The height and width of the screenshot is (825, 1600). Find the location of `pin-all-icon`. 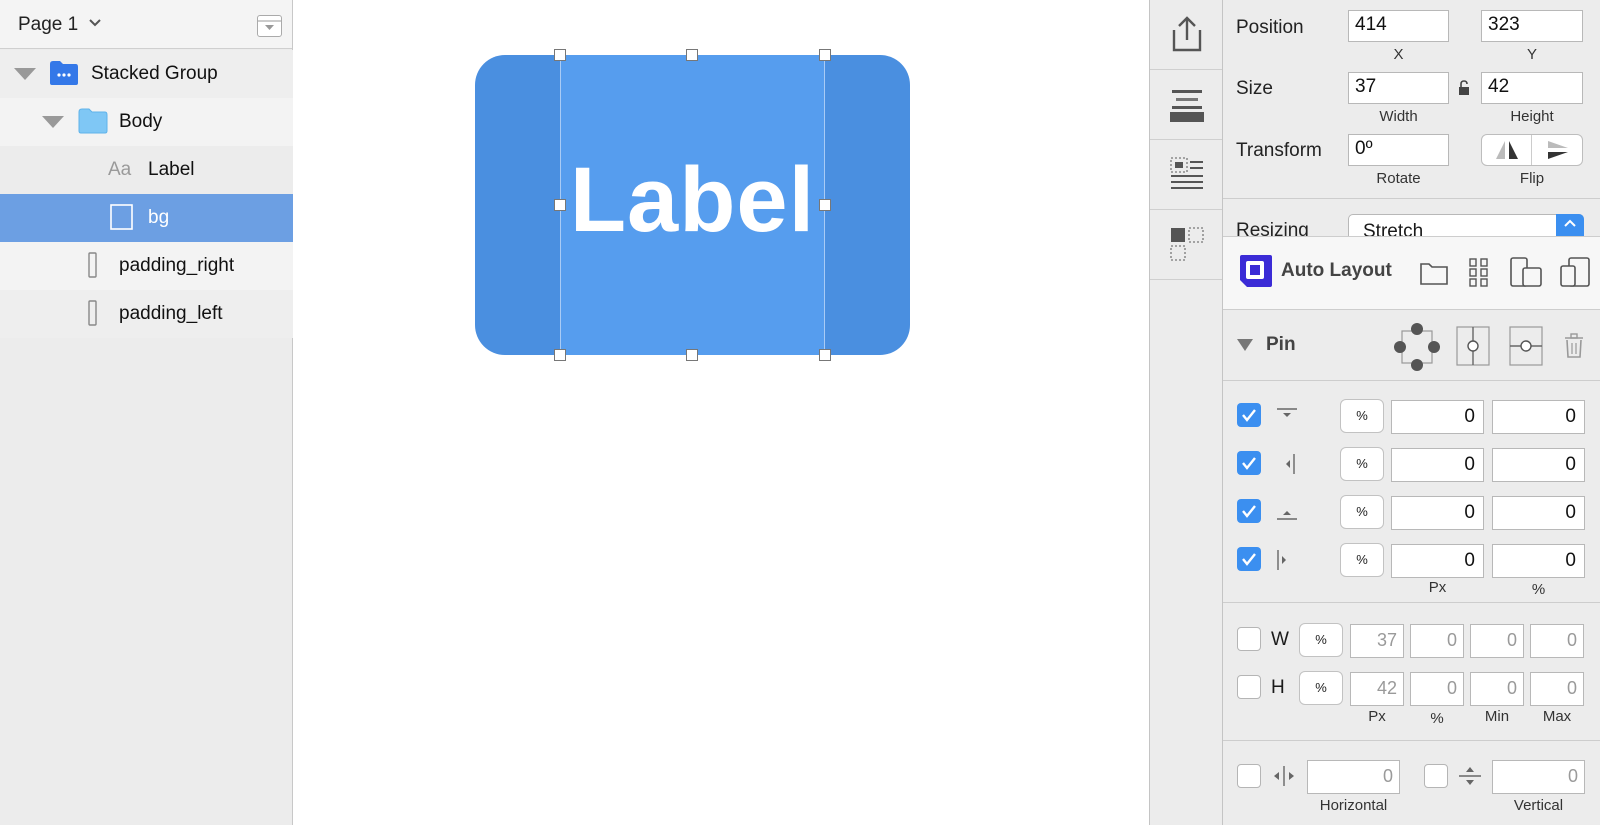

pin-all-icon is located at coordinates (1417, 347).